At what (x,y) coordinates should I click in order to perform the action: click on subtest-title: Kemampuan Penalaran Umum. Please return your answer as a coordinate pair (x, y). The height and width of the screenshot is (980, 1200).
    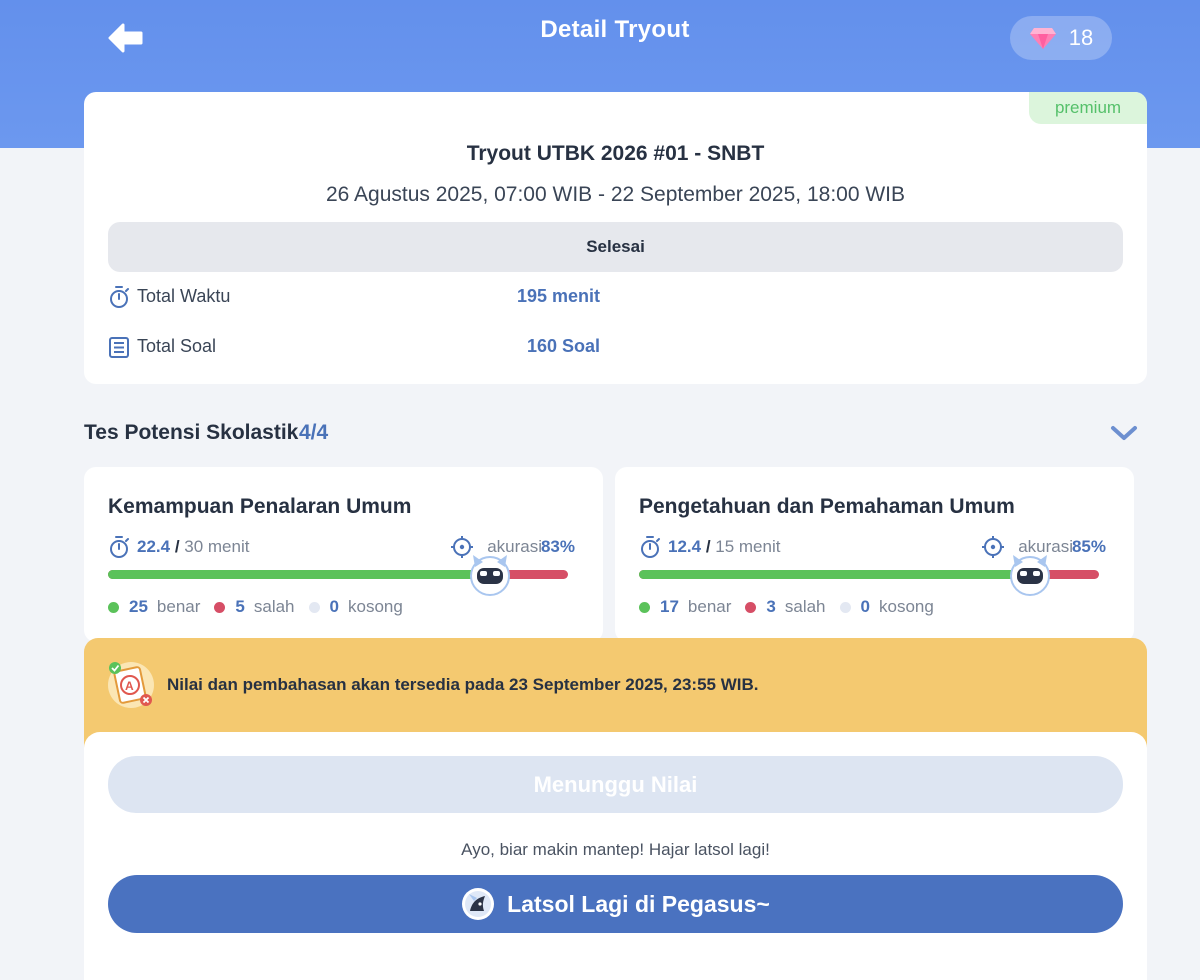
    Looking at the image, I should click on (260, 506).